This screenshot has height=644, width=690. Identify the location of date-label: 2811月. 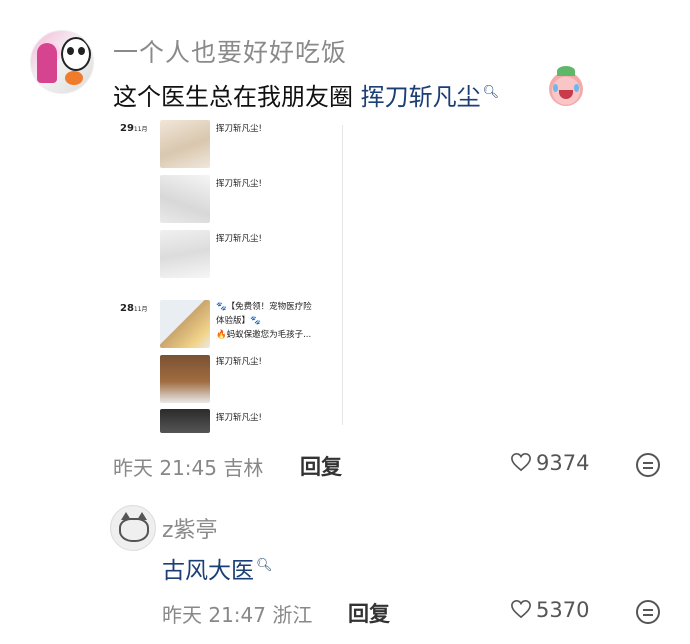
(134, 308).